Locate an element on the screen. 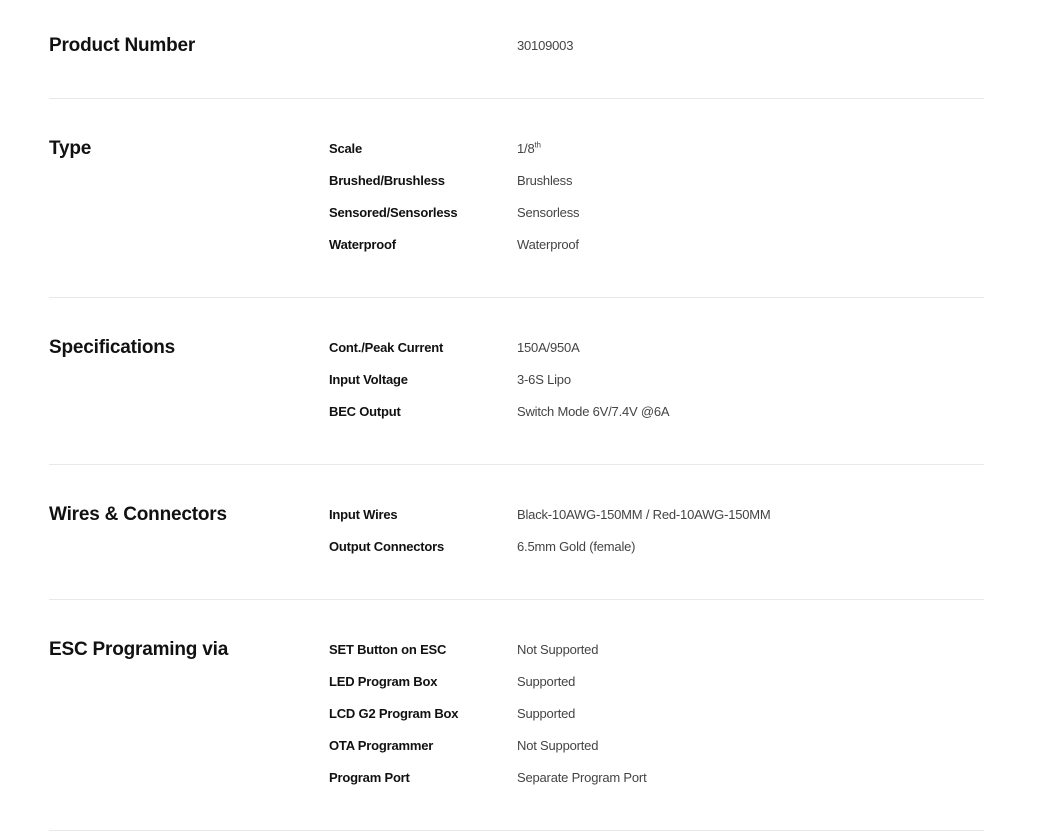 This screenshot has height=837, width=1055. spec-label: Input Voltage is located at coordinates (368, 379).